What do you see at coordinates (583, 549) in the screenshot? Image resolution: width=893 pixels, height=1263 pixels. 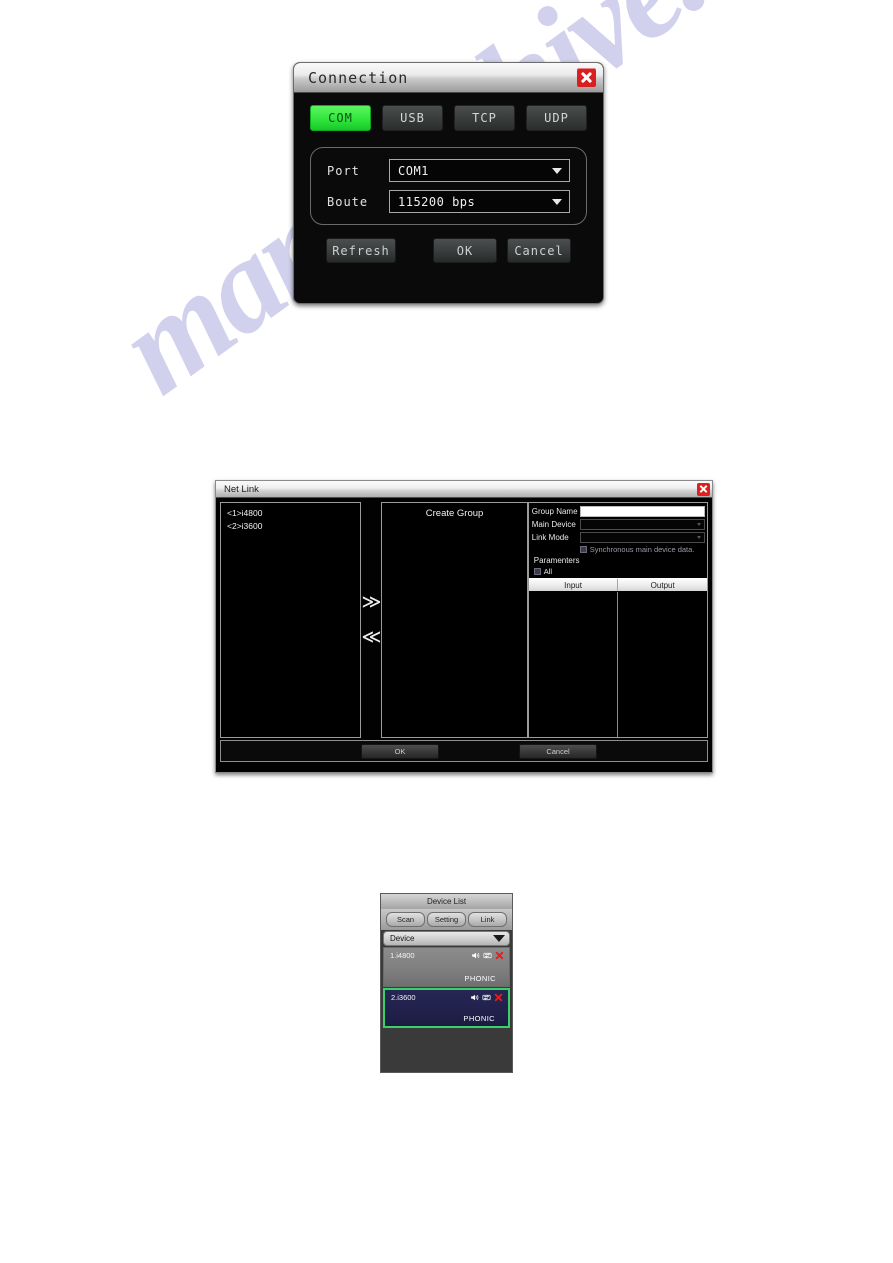 I see `sync-checkbox` at bounding box center [583, 549].